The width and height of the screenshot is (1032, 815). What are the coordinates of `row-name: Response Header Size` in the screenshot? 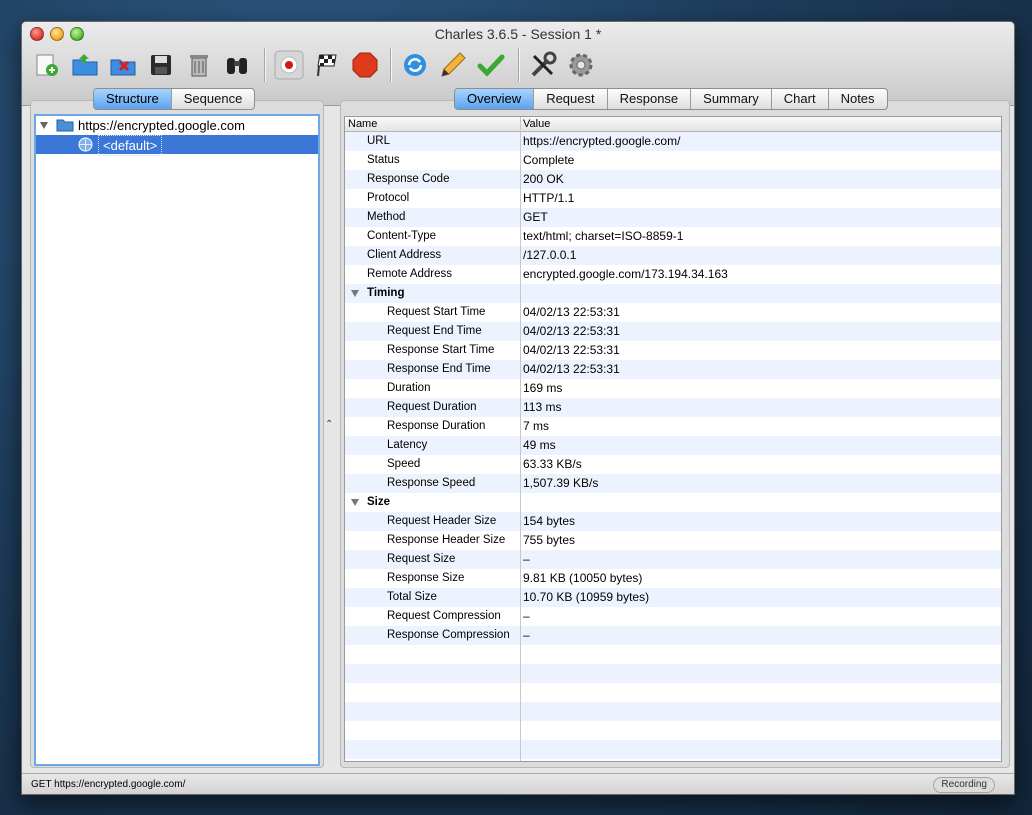 It's located at (446, 540).